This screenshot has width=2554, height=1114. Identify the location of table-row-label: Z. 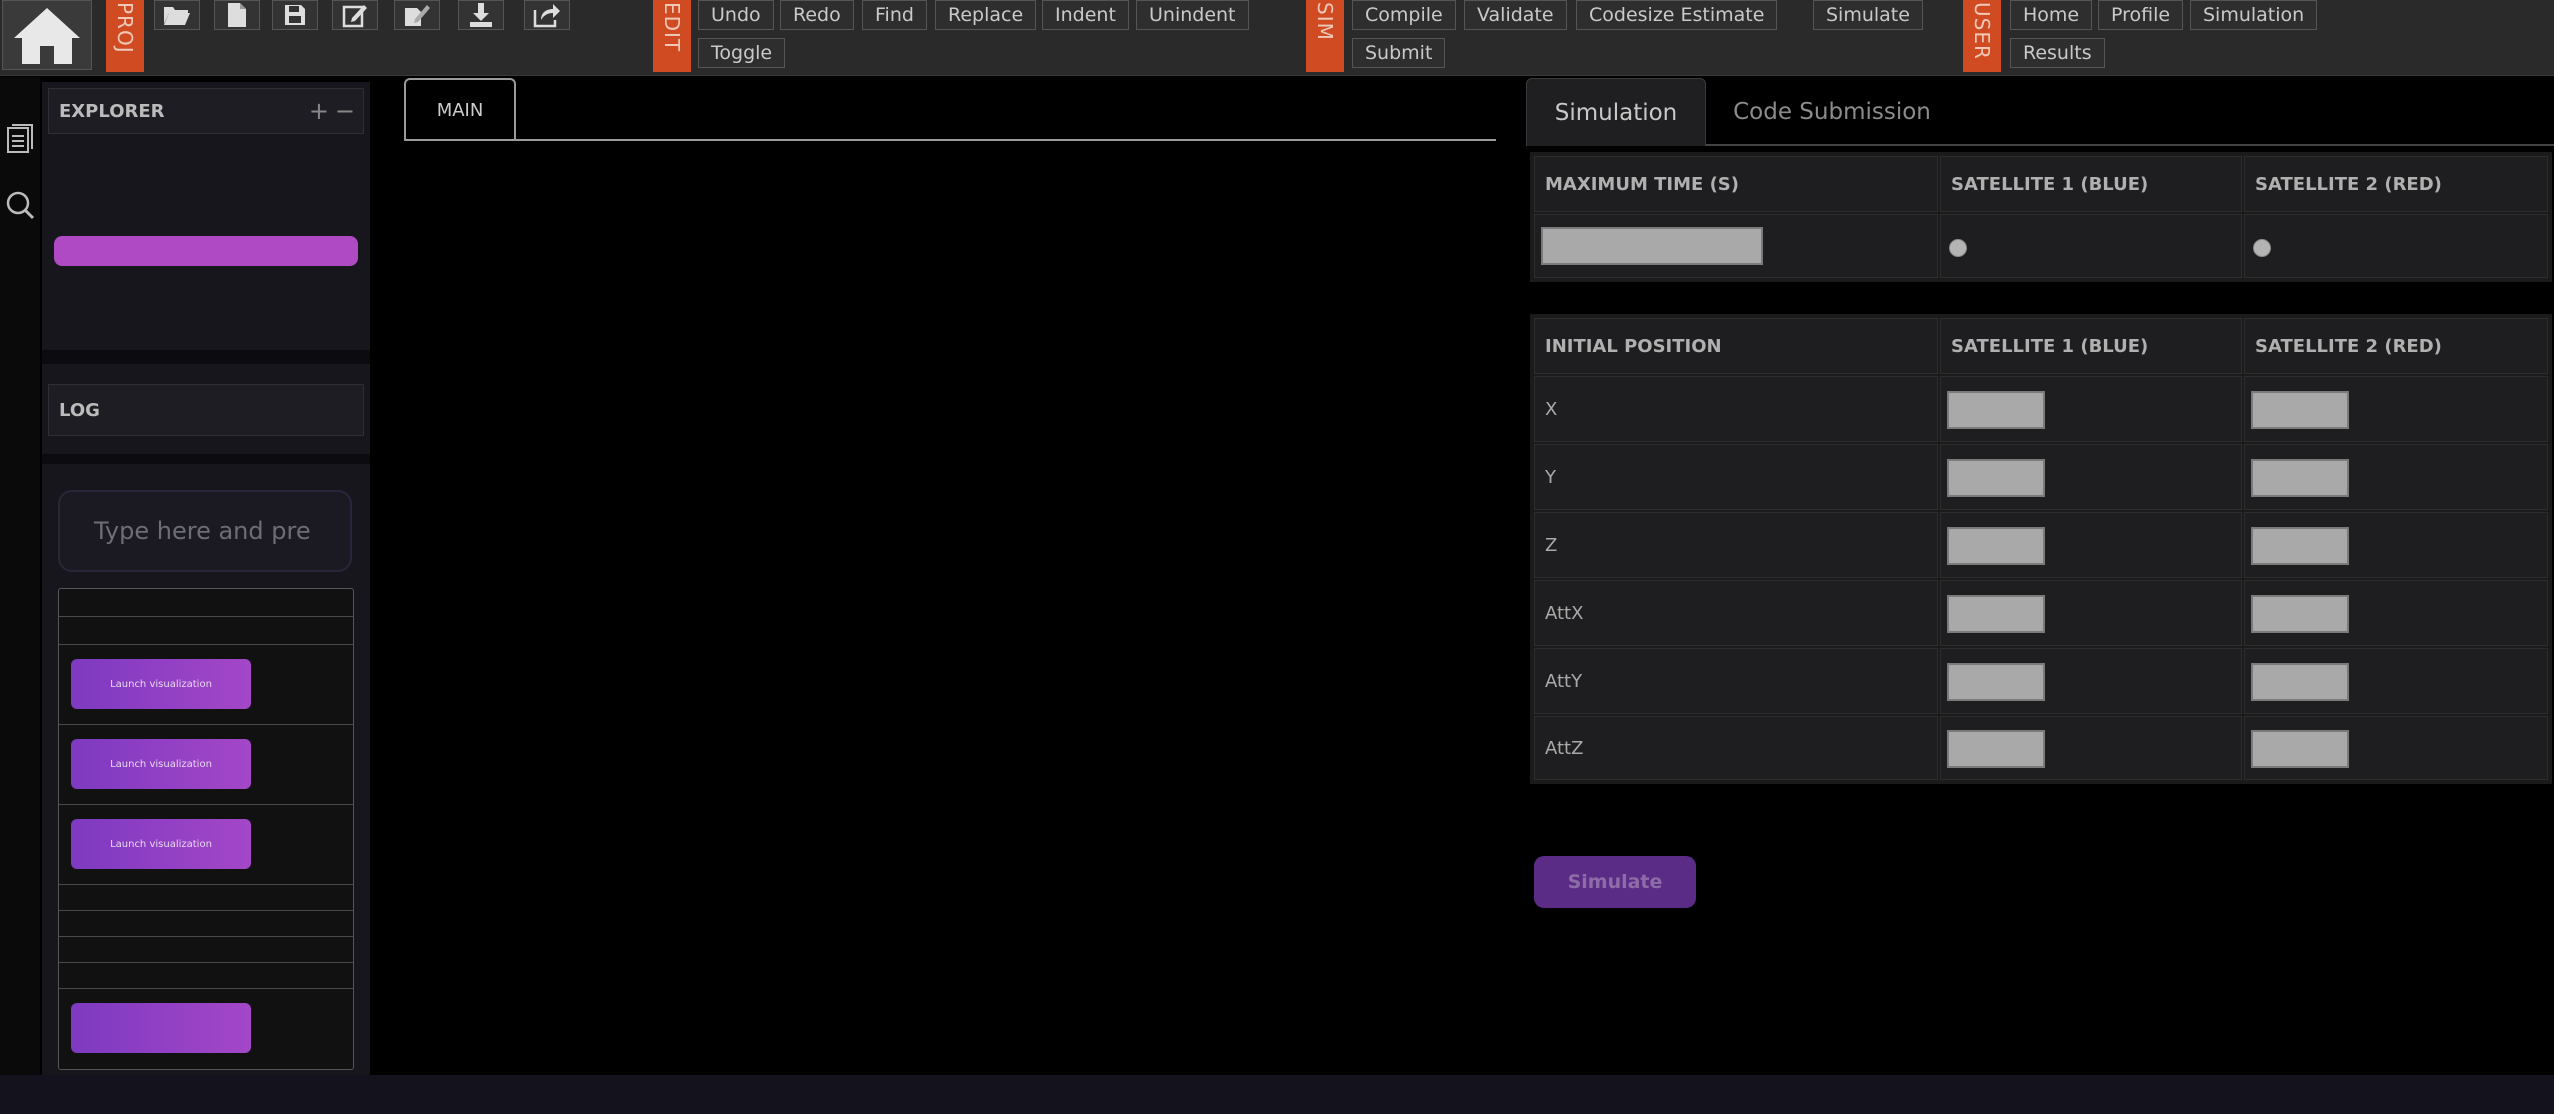
(1736, 545).